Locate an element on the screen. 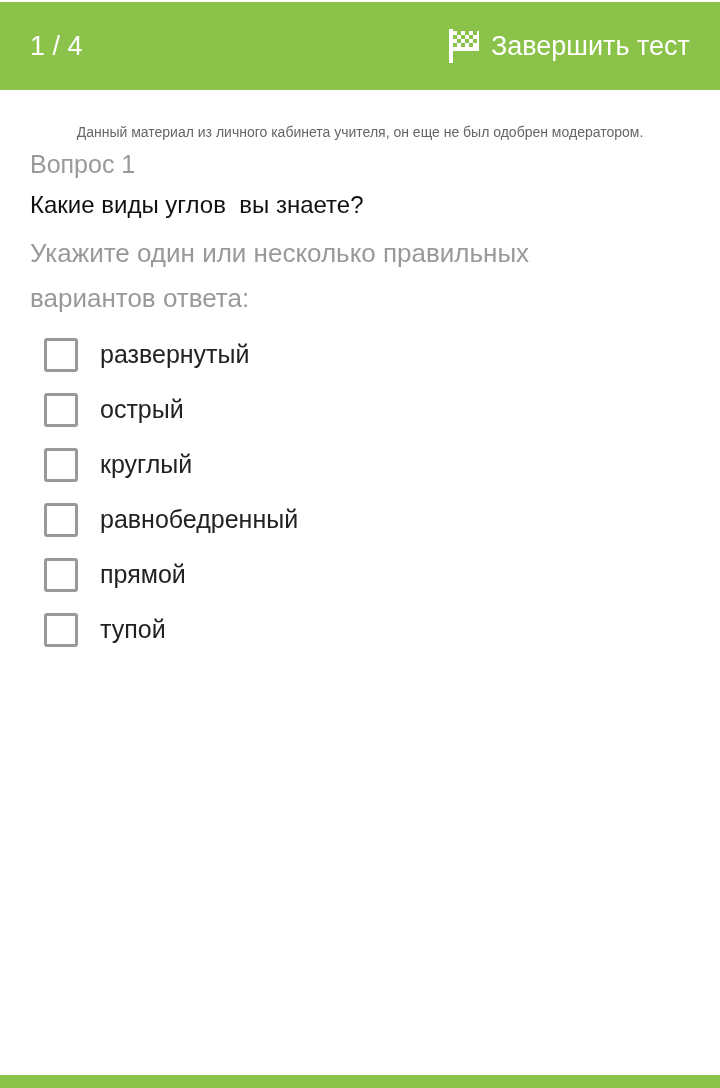 This screenshot has height=1088, width=720. option-label: прямой is located at coordinates (143, 574).